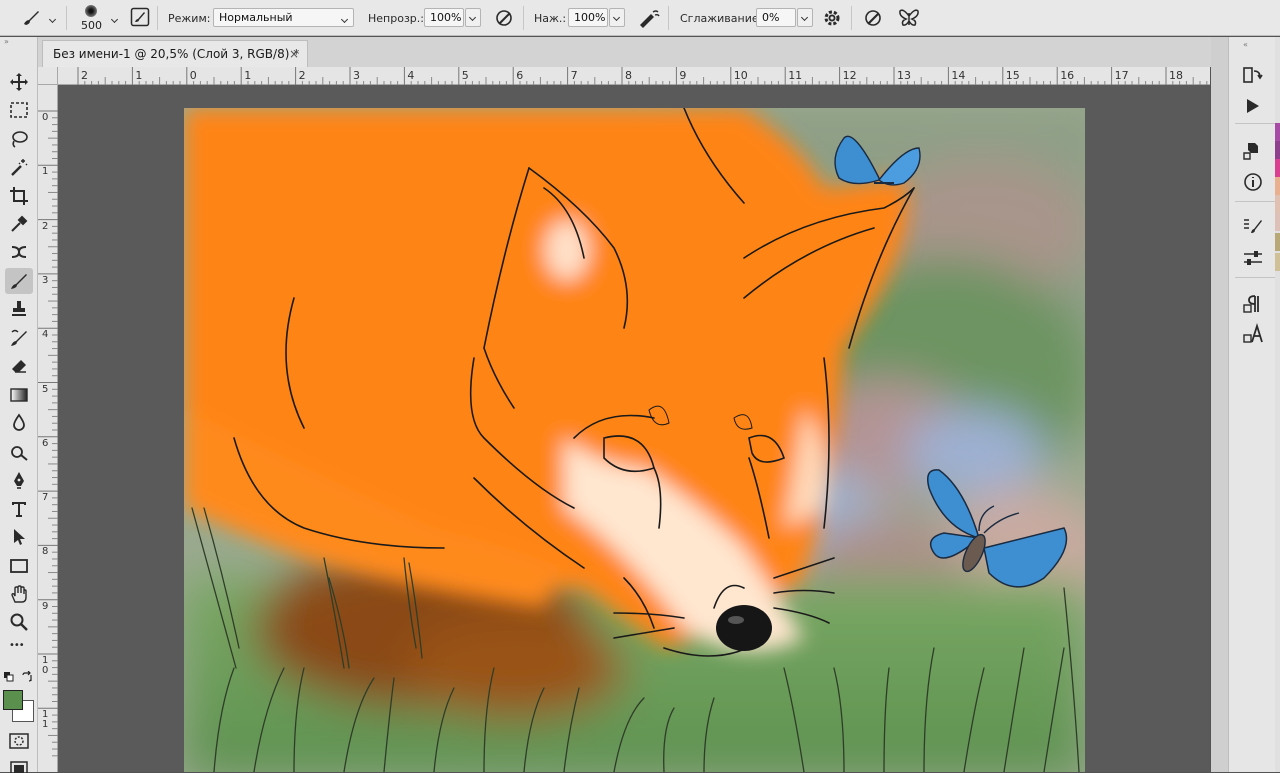 This screenshot has height=773, width=1280. What do you see at coordinates (9, 677) in the screenshot?
I see `default-colors-icon` at bounding box center [9, 677].